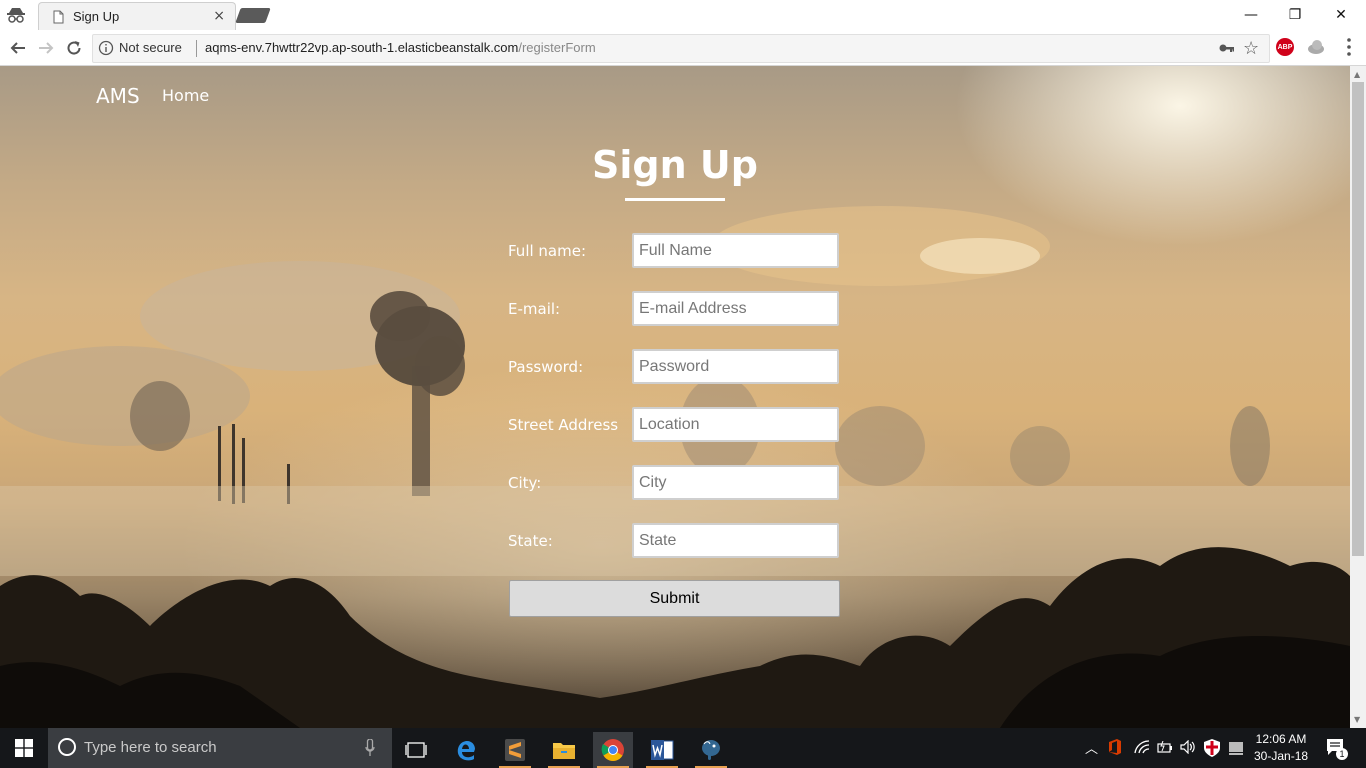  I want to click on start-button, so click(24, 748).